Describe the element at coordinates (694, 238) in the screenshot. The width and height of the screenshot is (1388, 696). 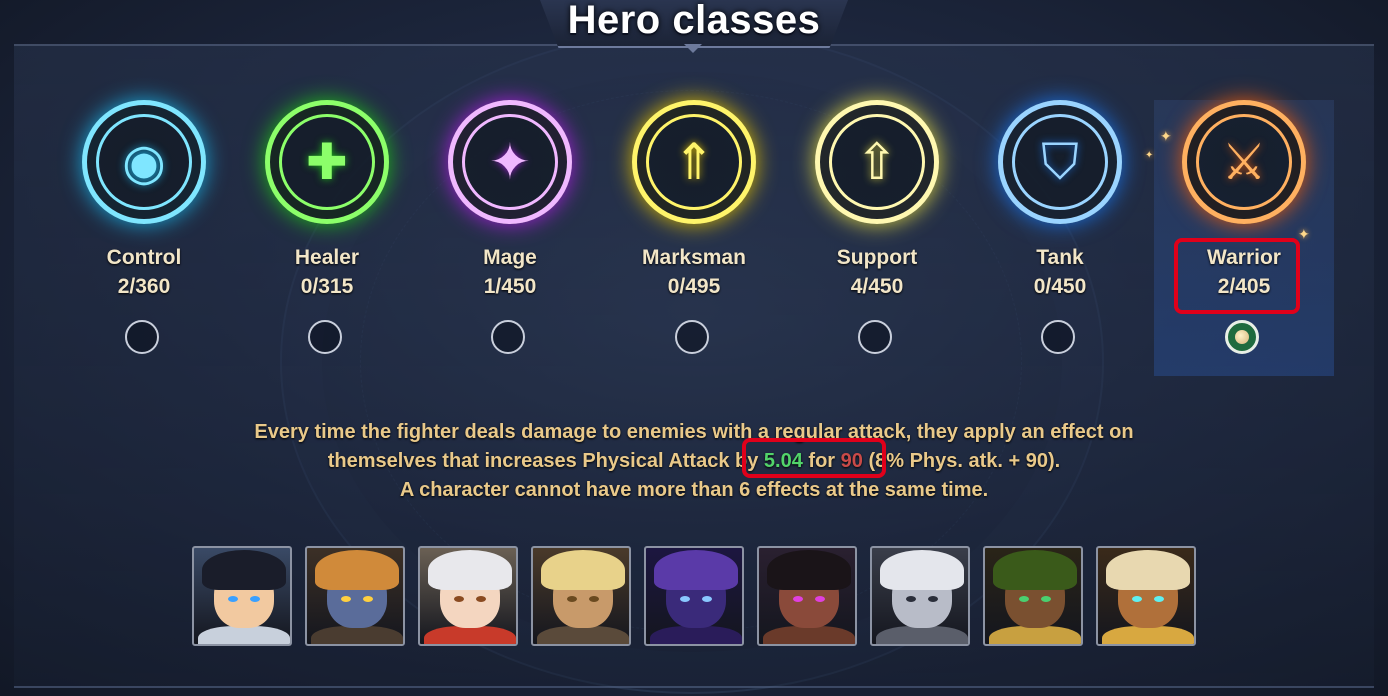
I see `class-marksman: ⇑ Marksman 0/495` at that location.